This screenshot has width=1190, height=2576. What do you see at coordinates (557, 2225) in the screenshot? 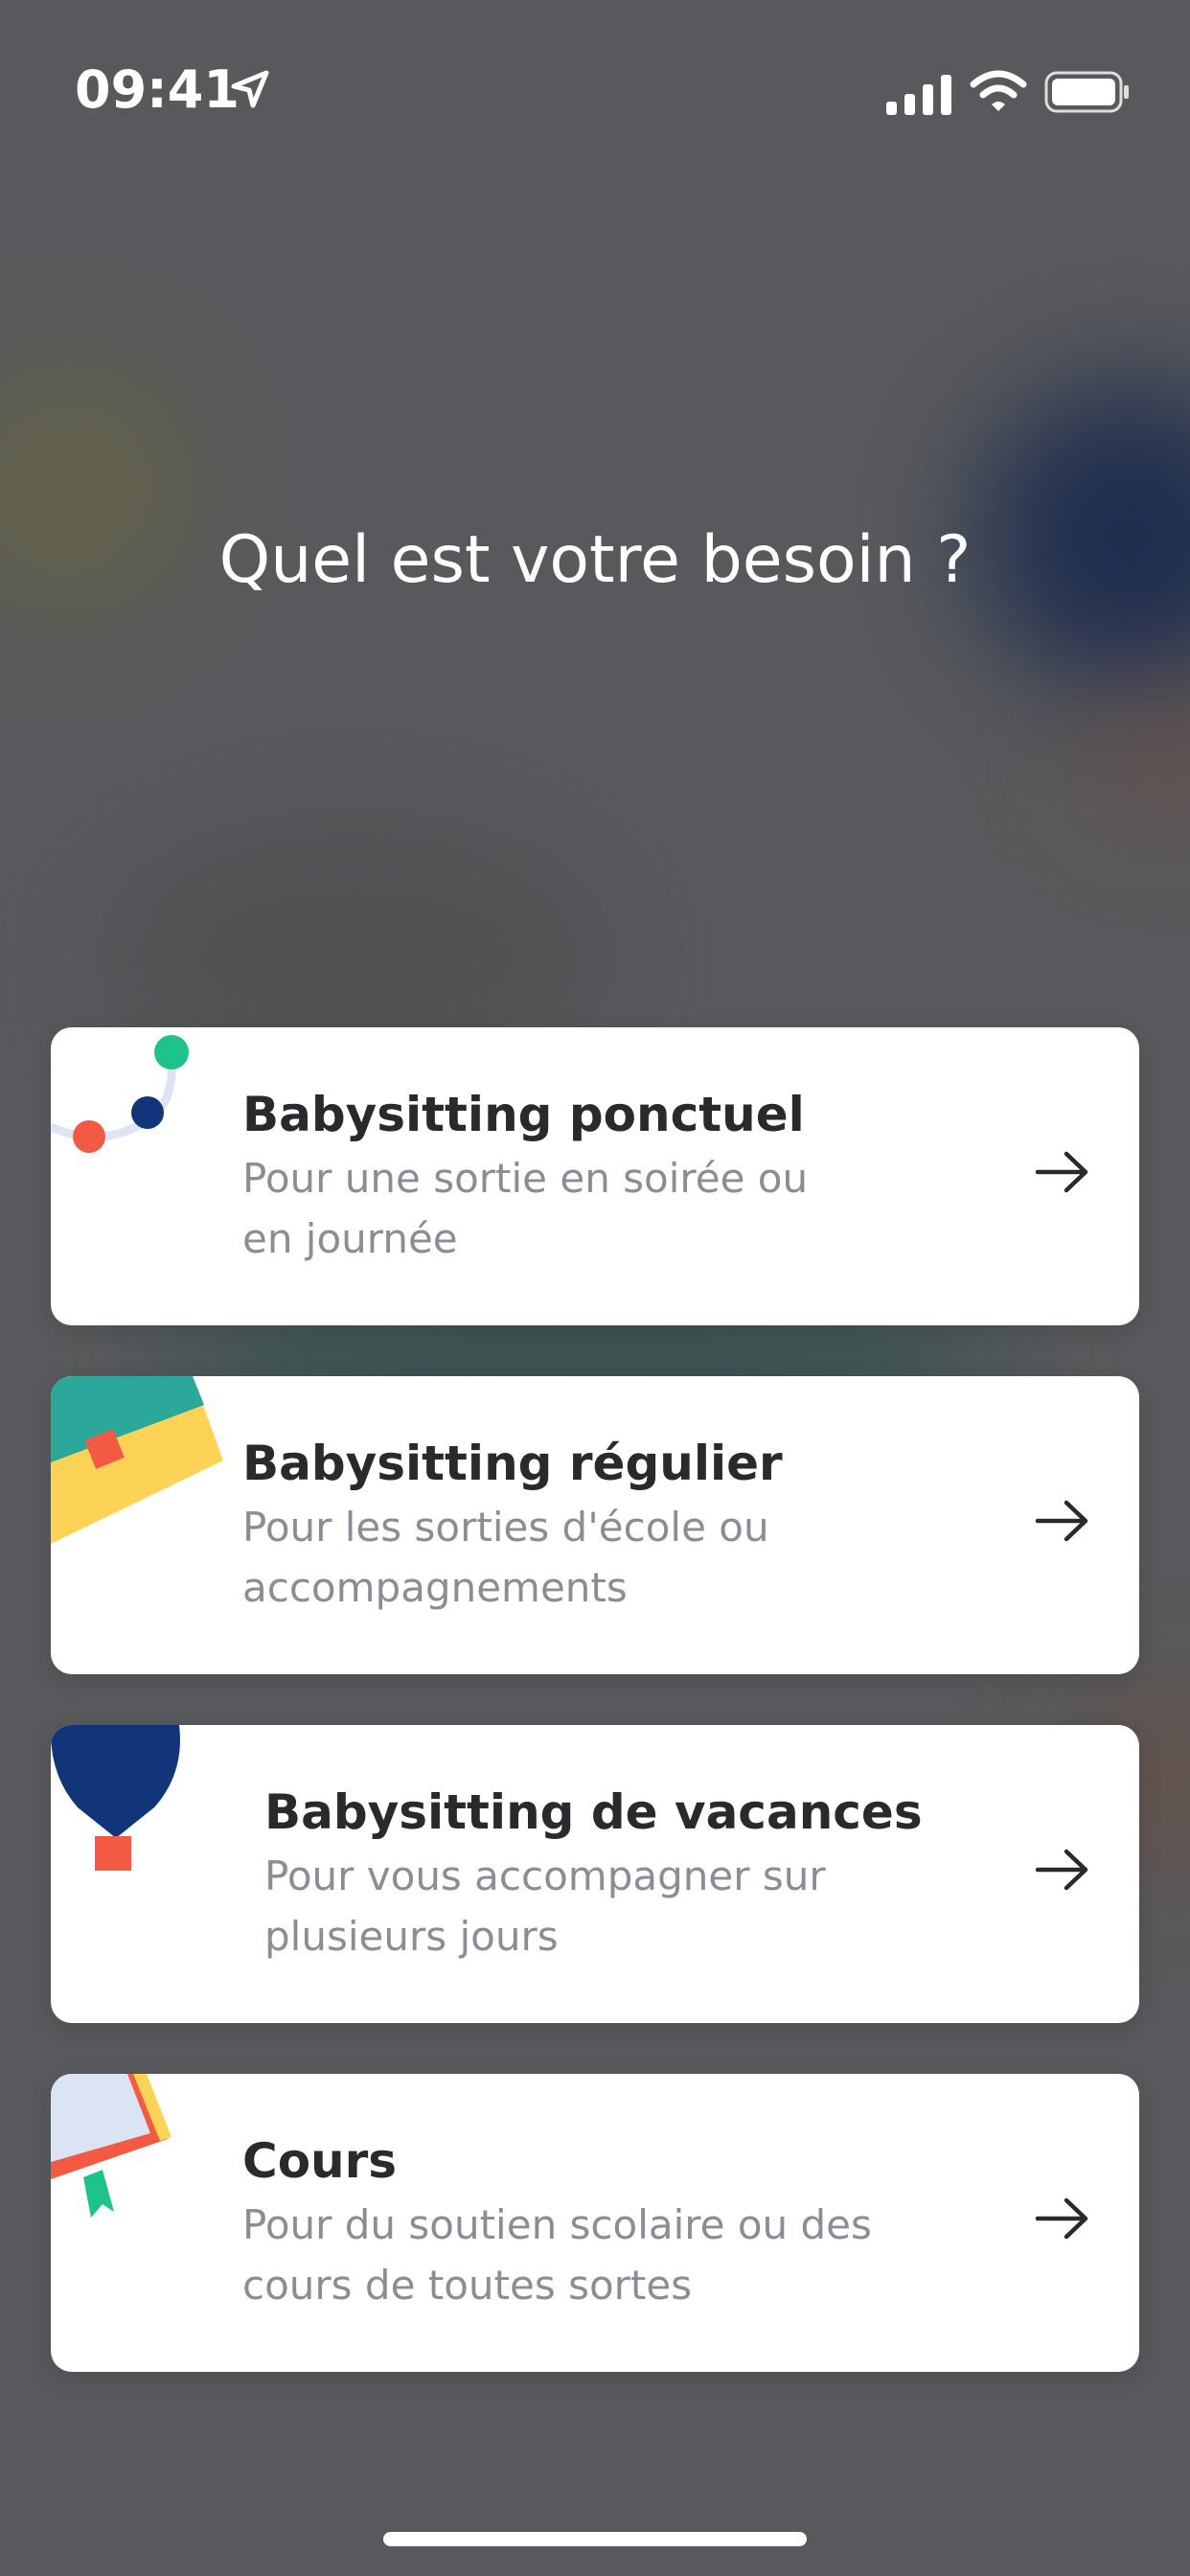
I see `card-description-line-1: Pour du soutien scolaire ou des` at bounding box center [557, 2225].